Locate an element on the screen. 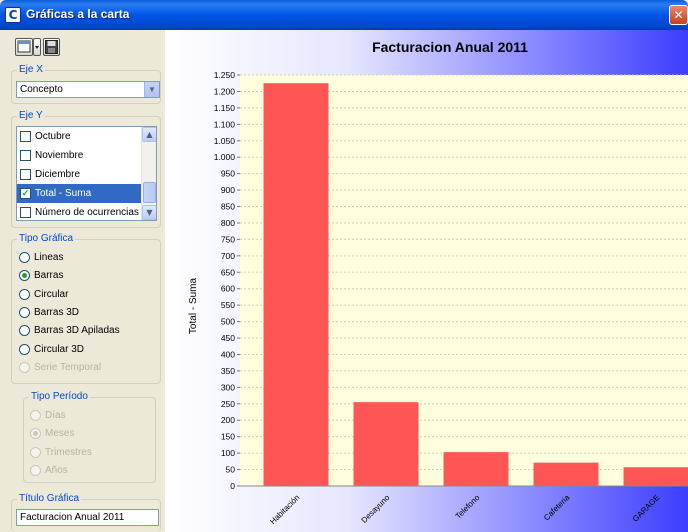  y-tick-label: 950 is located at coordinates (228, 174).